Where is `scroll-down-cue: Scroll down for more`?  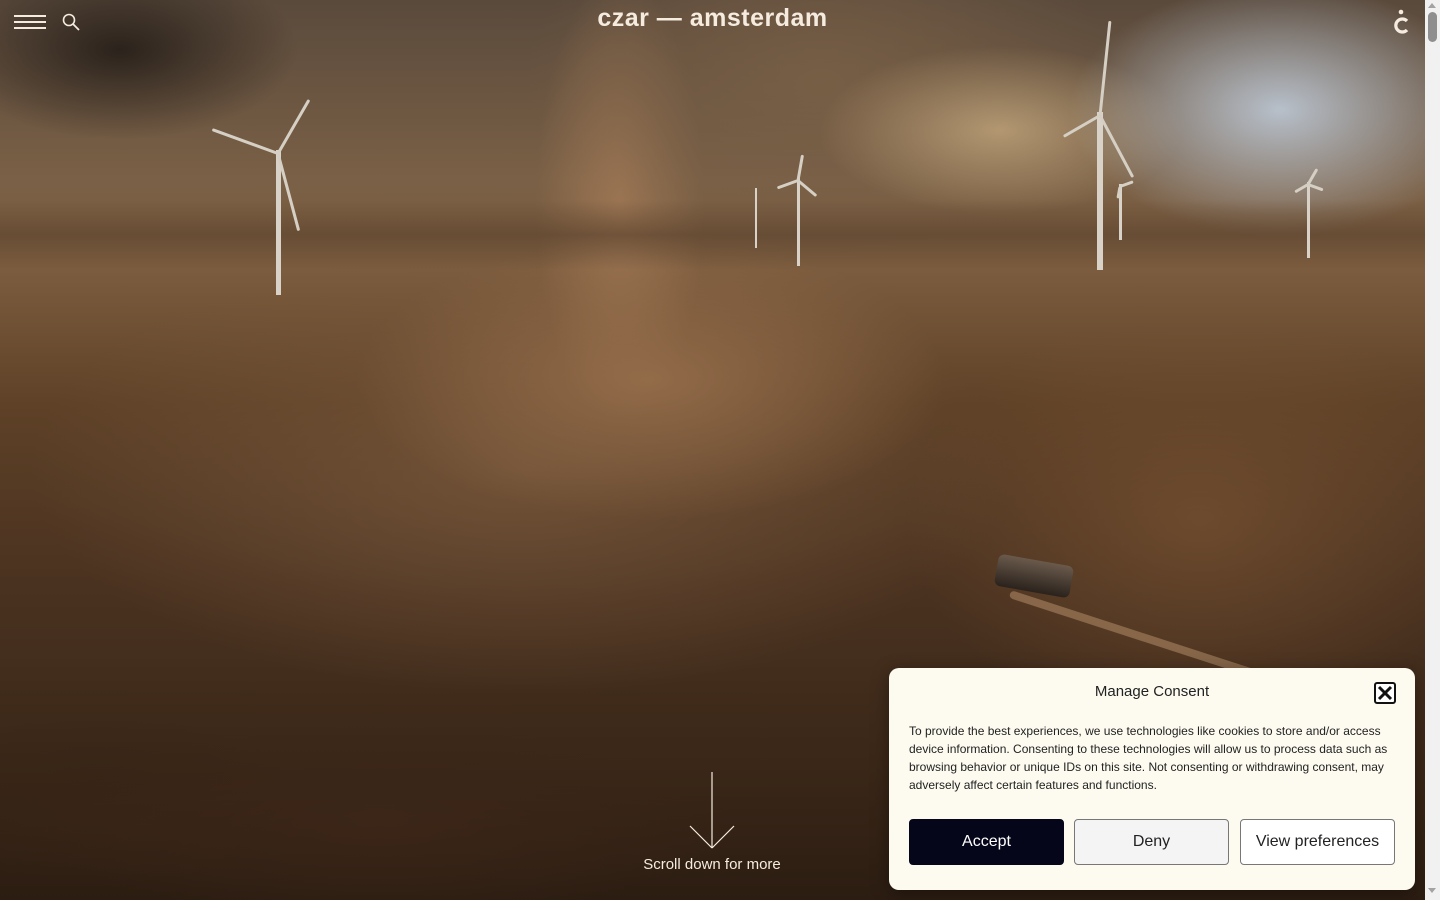
scroll-down-cue: Scroll down for more is located at coordinates (712, 821).